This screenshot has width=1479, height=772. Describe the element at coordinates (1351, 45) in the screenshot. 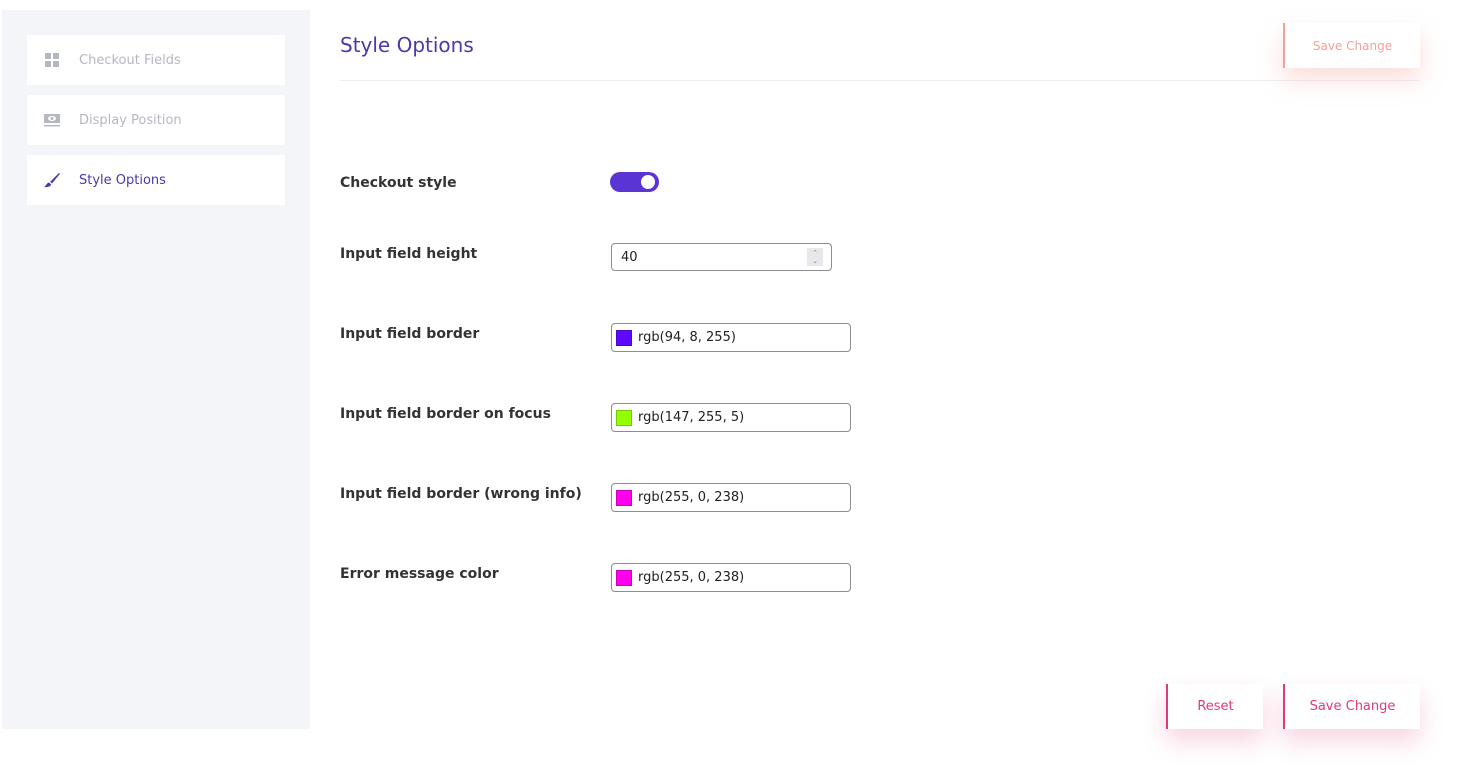

I see `save-button-top: Save Change` at that location.